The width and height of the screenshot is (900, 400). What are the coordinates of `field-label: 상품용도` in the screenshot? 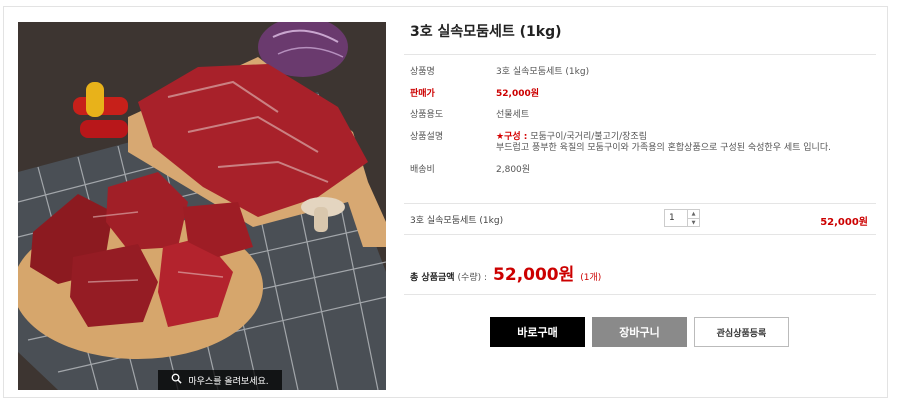 It's located at (427, 115).